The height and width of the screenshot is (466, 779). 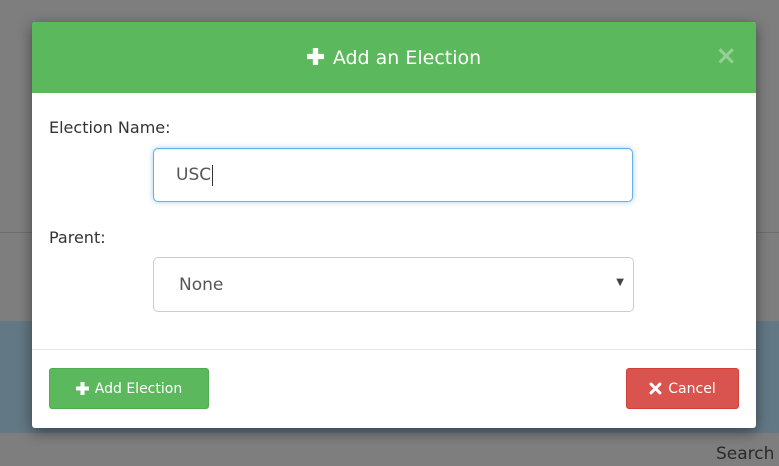 I want to click on text-cursor, so click(x=213, y=175).